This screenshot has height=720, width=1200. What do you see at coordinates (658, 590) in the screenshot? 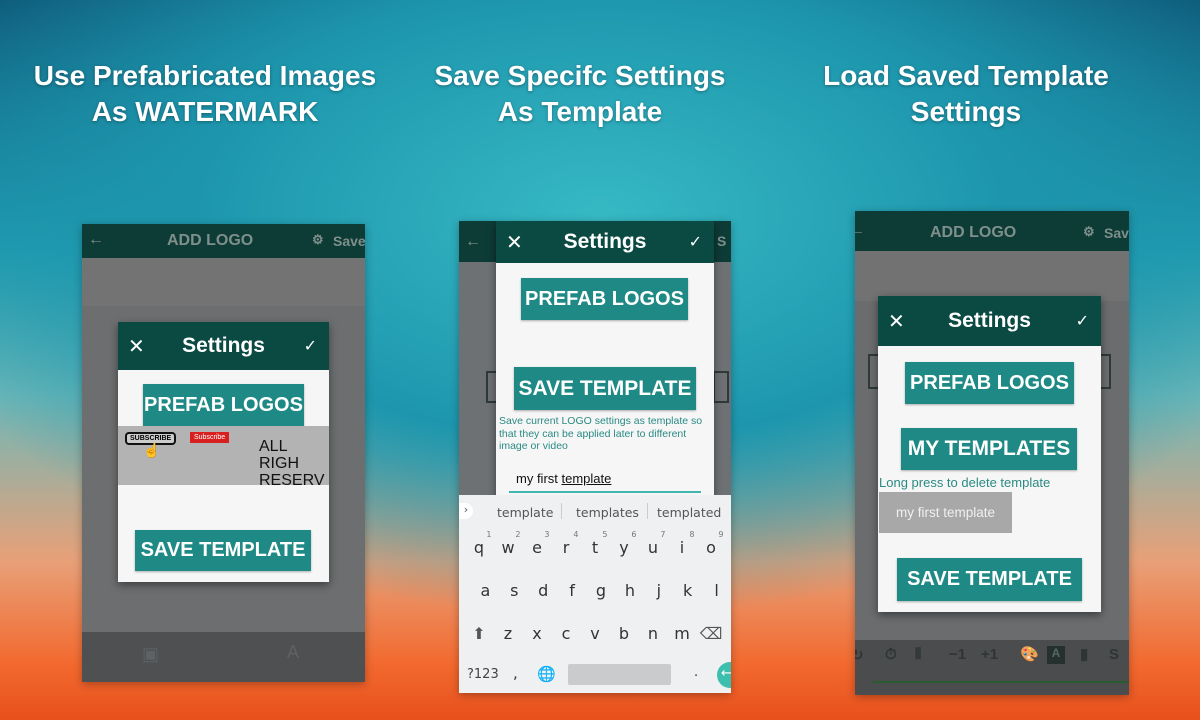
I see `key-j: j` at bounding box center [658, 590].